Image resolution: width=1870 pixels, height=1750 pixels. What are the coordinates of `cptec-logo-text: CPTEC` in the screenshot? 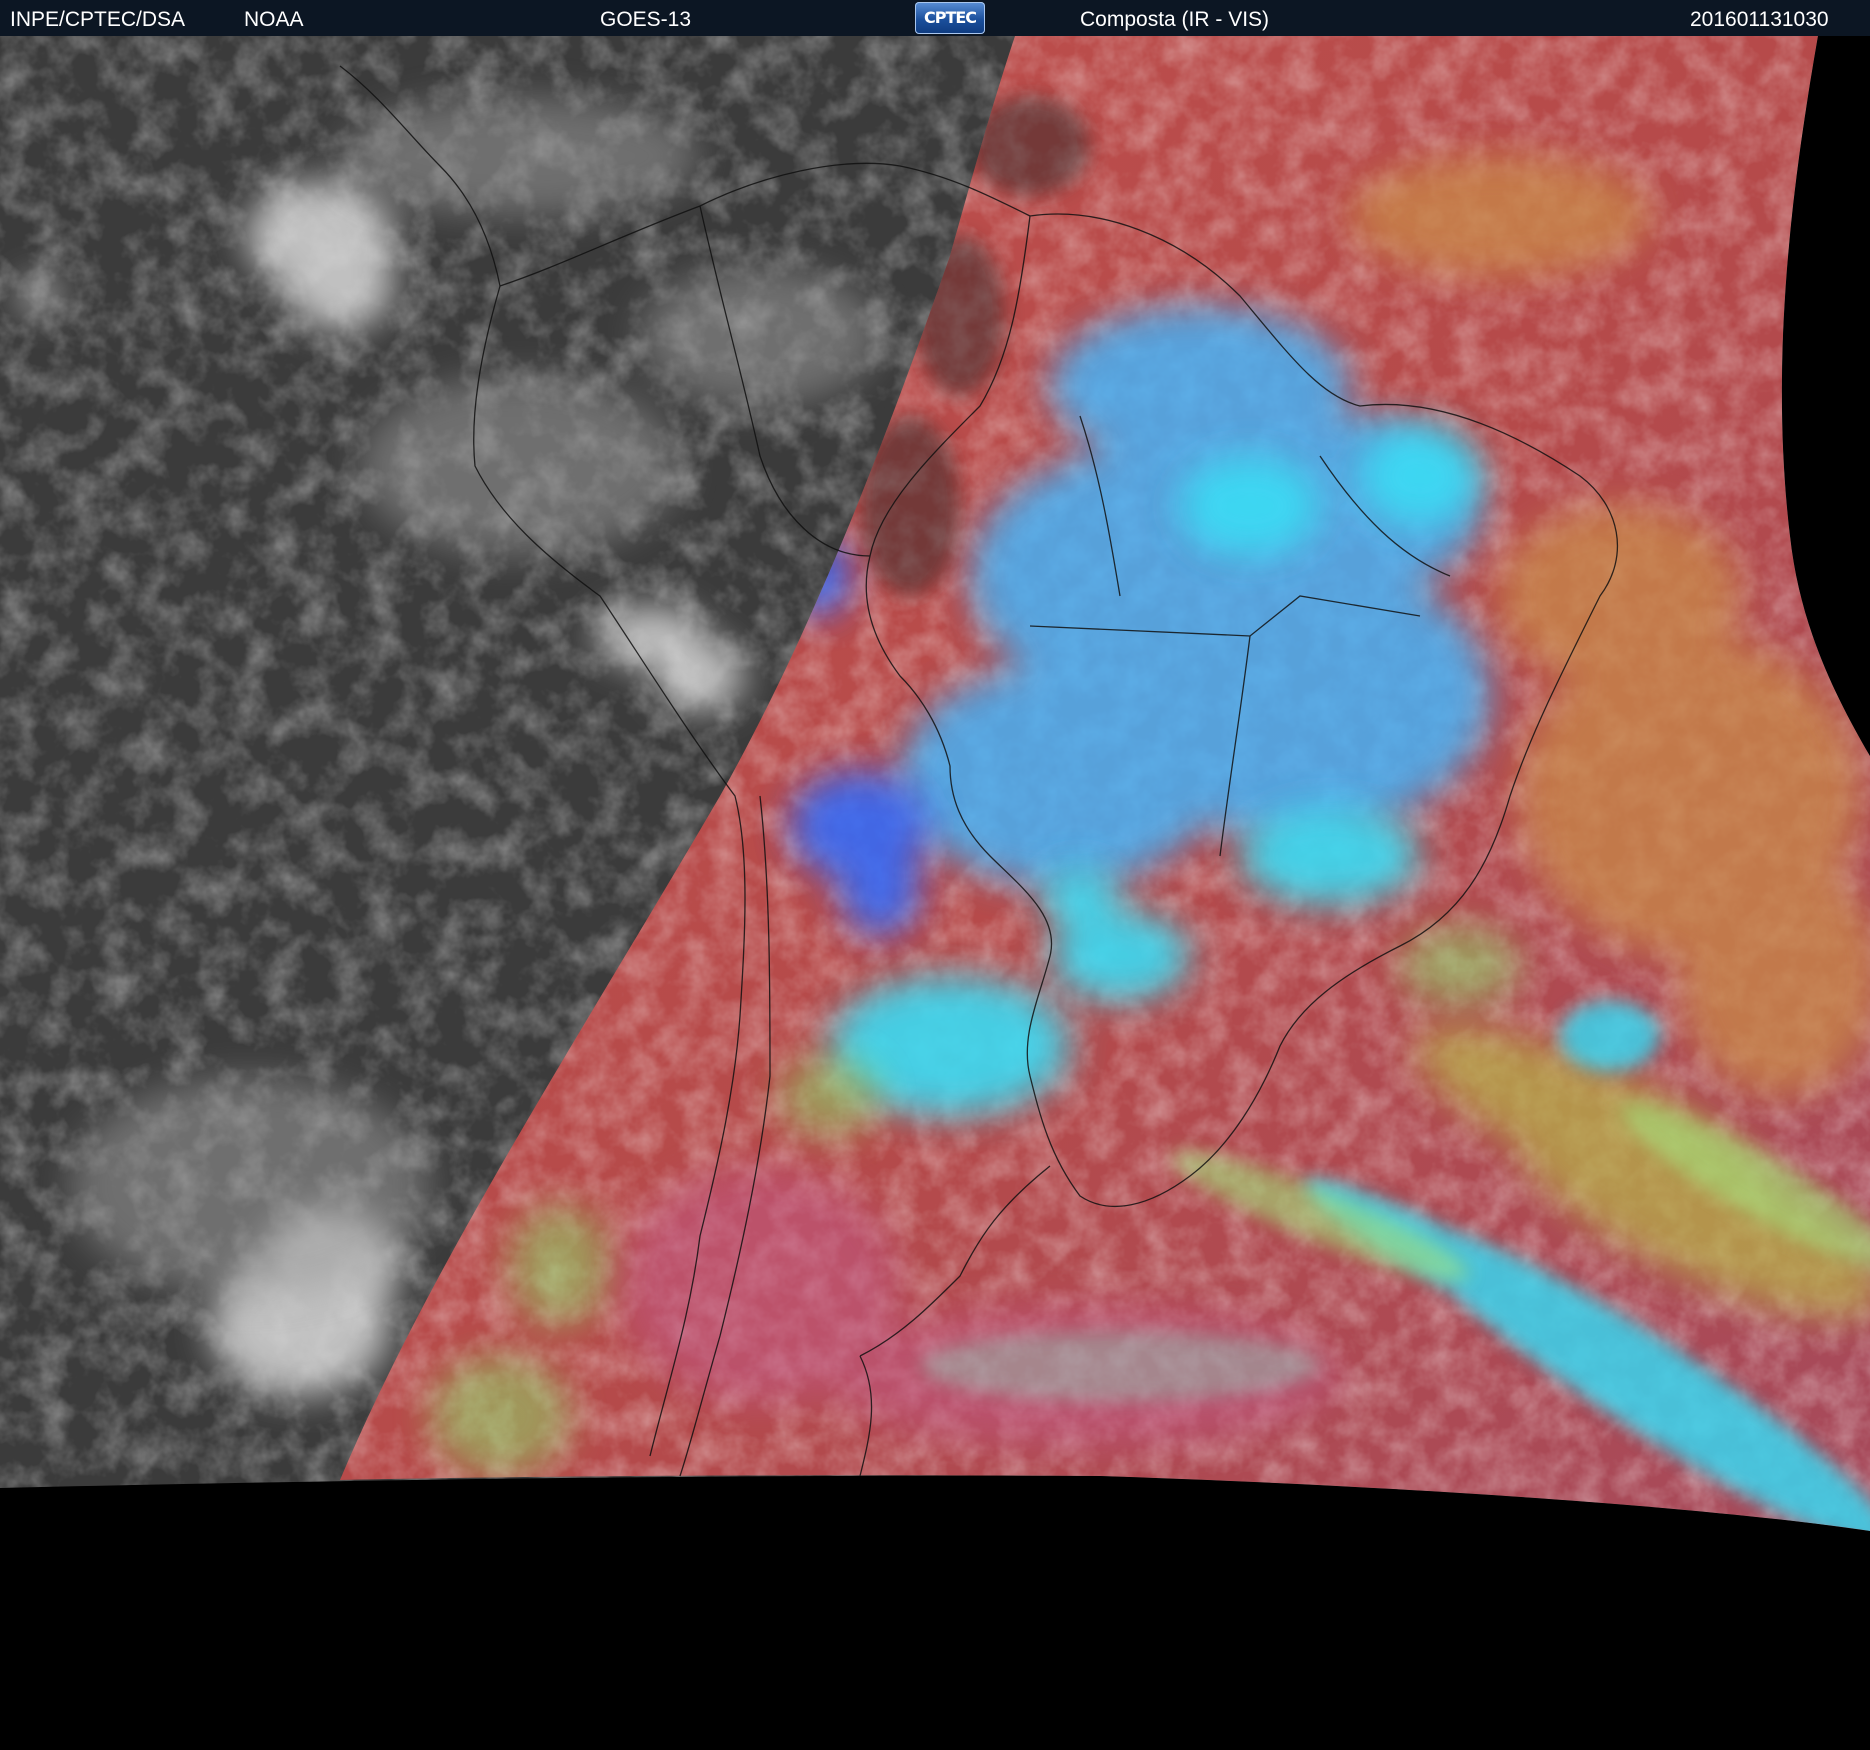 It's located at (950, 17).